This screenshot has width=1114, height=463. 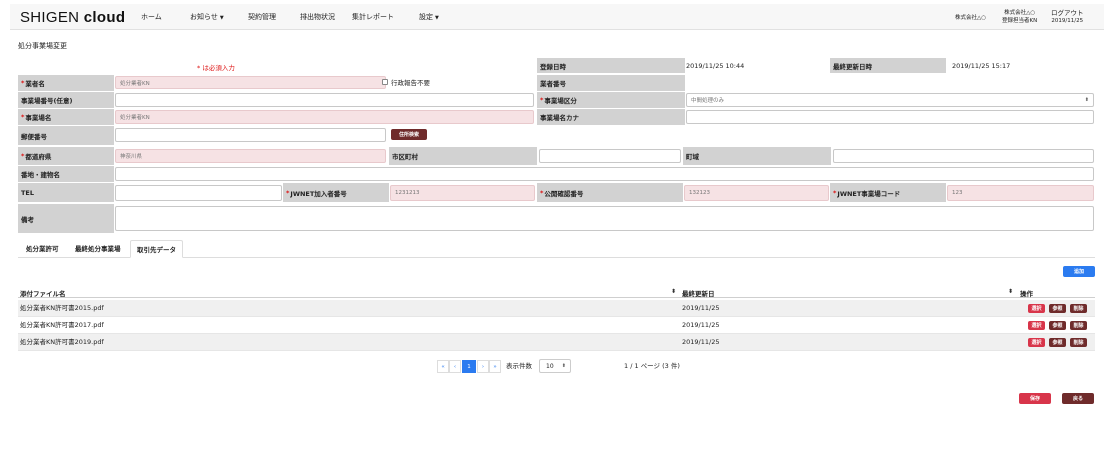 What do you see at coordinates (698, 293) in the screenshot?
I see `col-updated: 最終更新日` at bounding box center [698, 293].